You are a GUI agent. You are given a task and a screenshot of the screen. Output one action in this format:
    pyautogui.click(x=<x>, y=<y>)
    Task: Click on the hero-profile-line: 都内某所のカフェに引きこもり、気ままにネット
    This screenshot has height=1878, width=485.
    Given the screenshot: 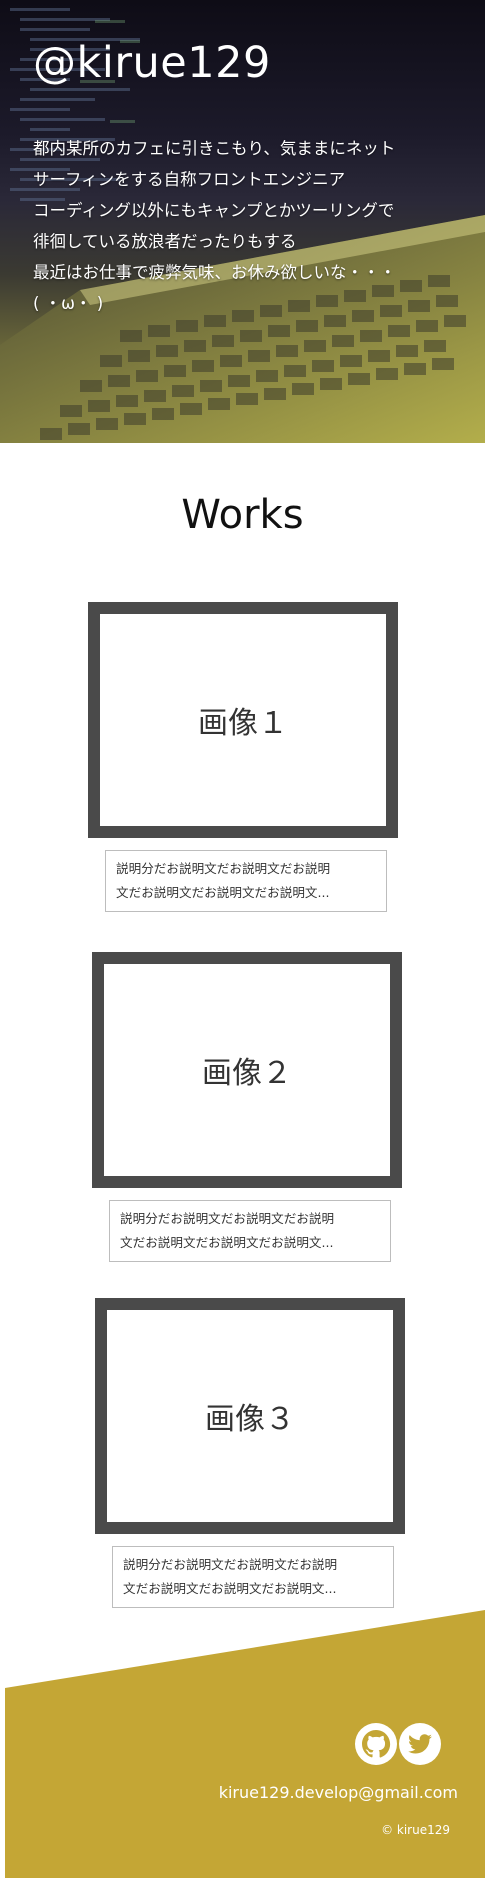 What is the action you would take?
    pyautogui.click(x=214, y=148)
    